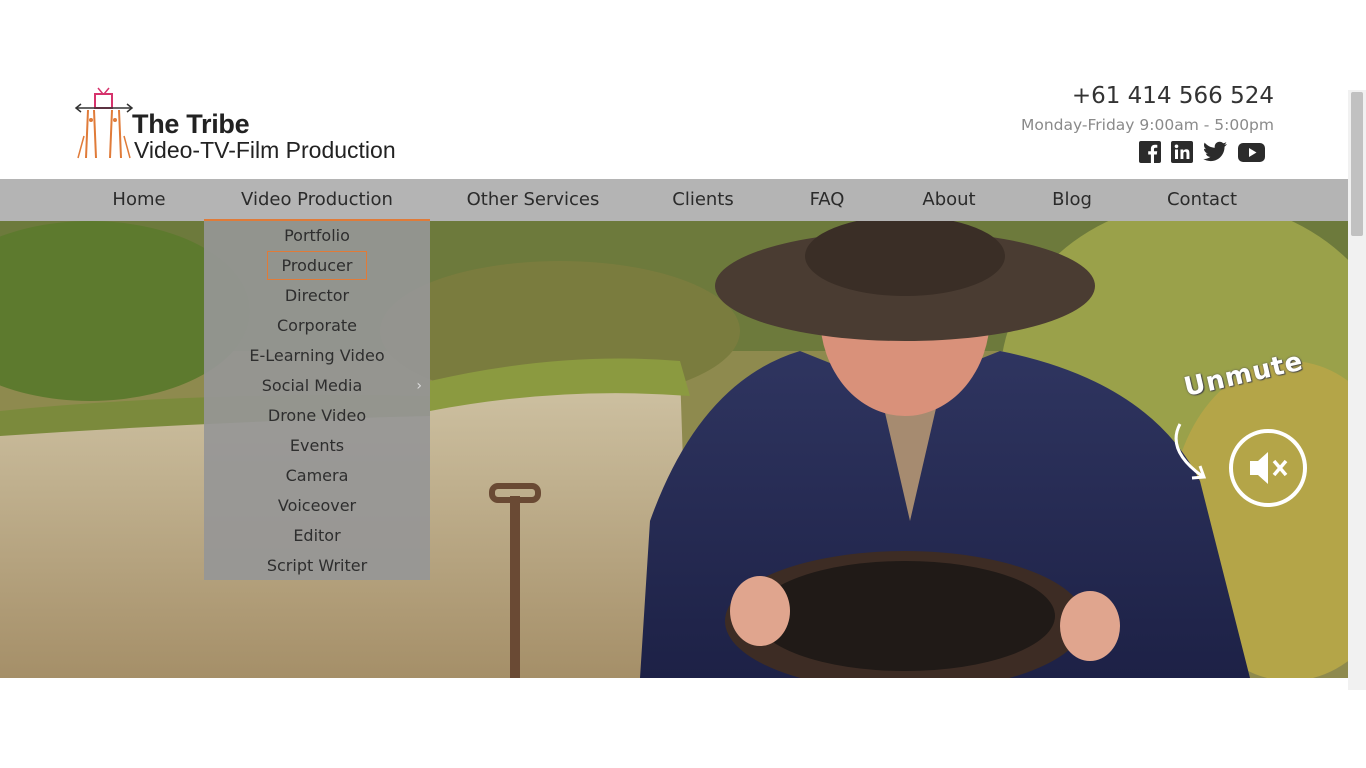 The image size is (1366, 768). Describe the element at coordinates (317, 506) in the screenshot. I see `dropdown-item-voiceover: Voiceover` at that location.